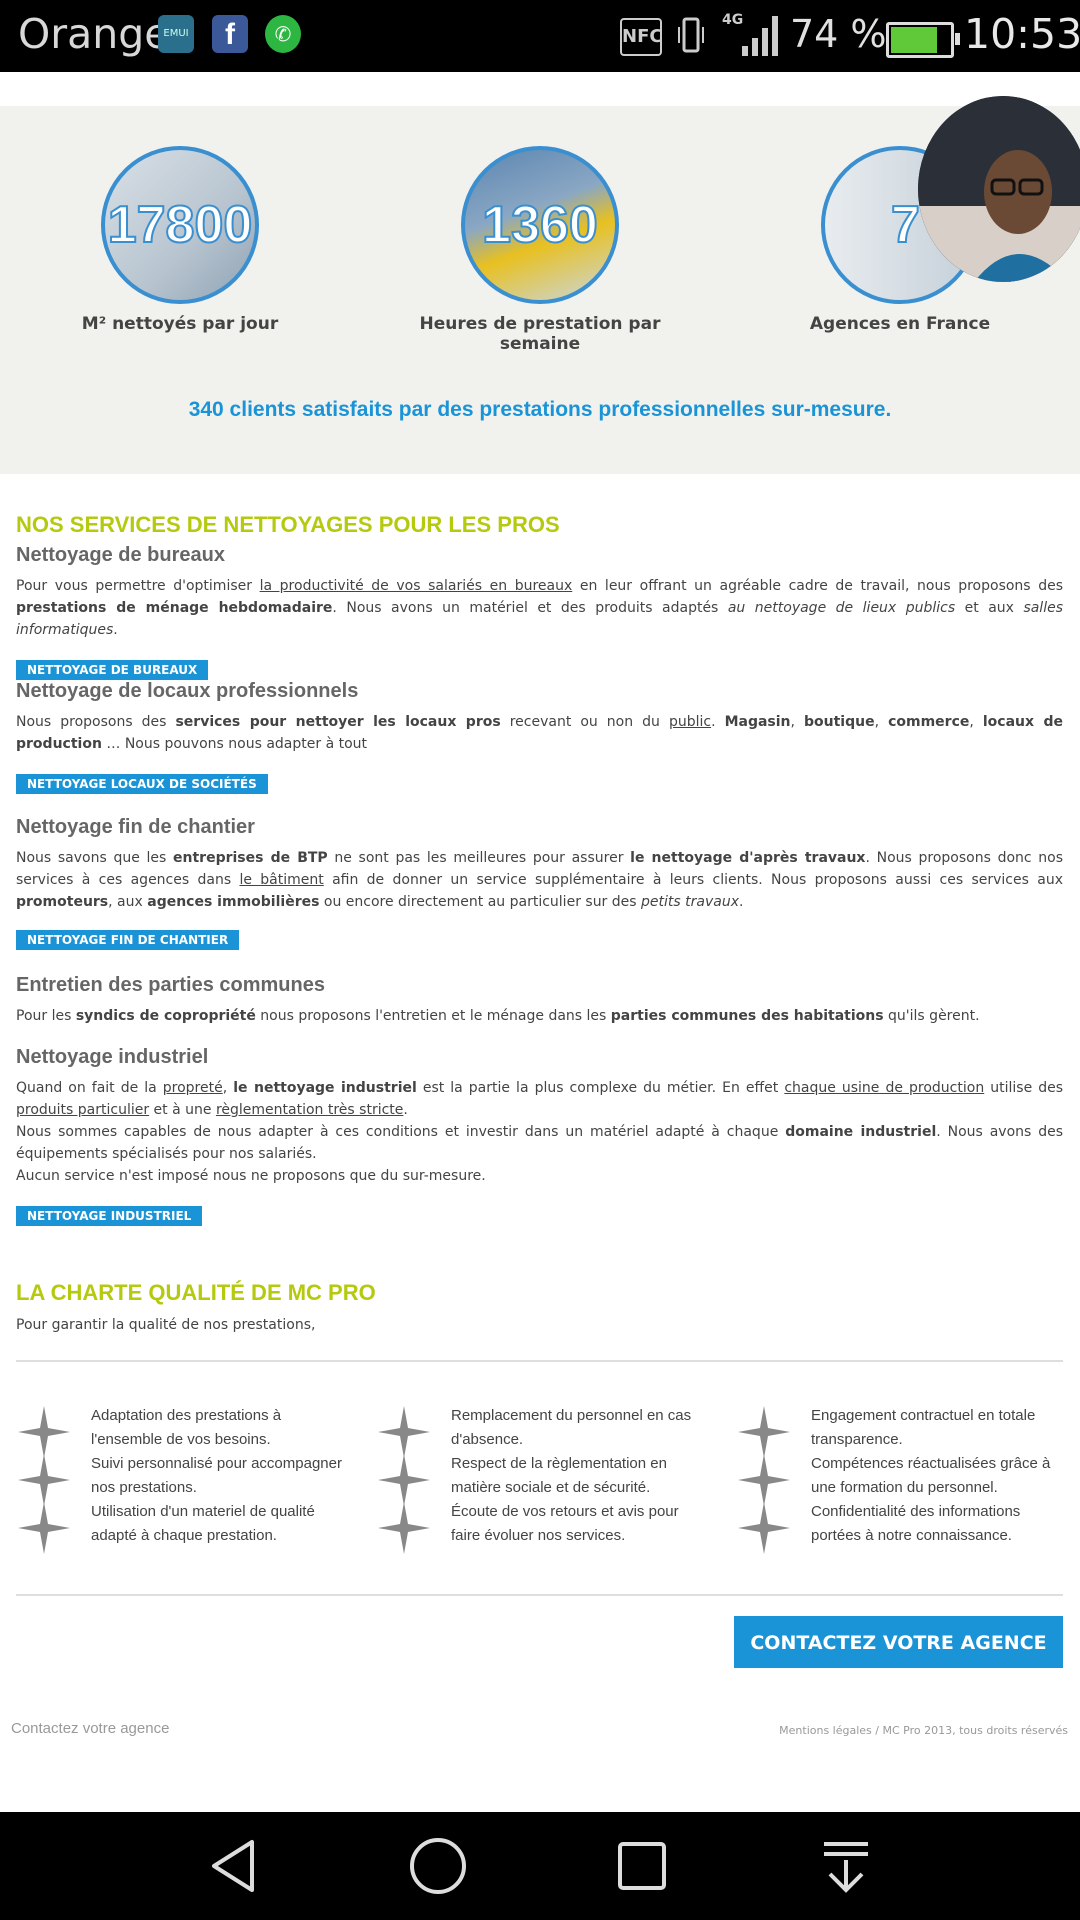 Image resolution: width=1080 pixels, height=1920 pixels. Describe the element at coordinates (90, 1728) in the screenshot. I see `footer-contact-link: Contactez votre agence` at that location.